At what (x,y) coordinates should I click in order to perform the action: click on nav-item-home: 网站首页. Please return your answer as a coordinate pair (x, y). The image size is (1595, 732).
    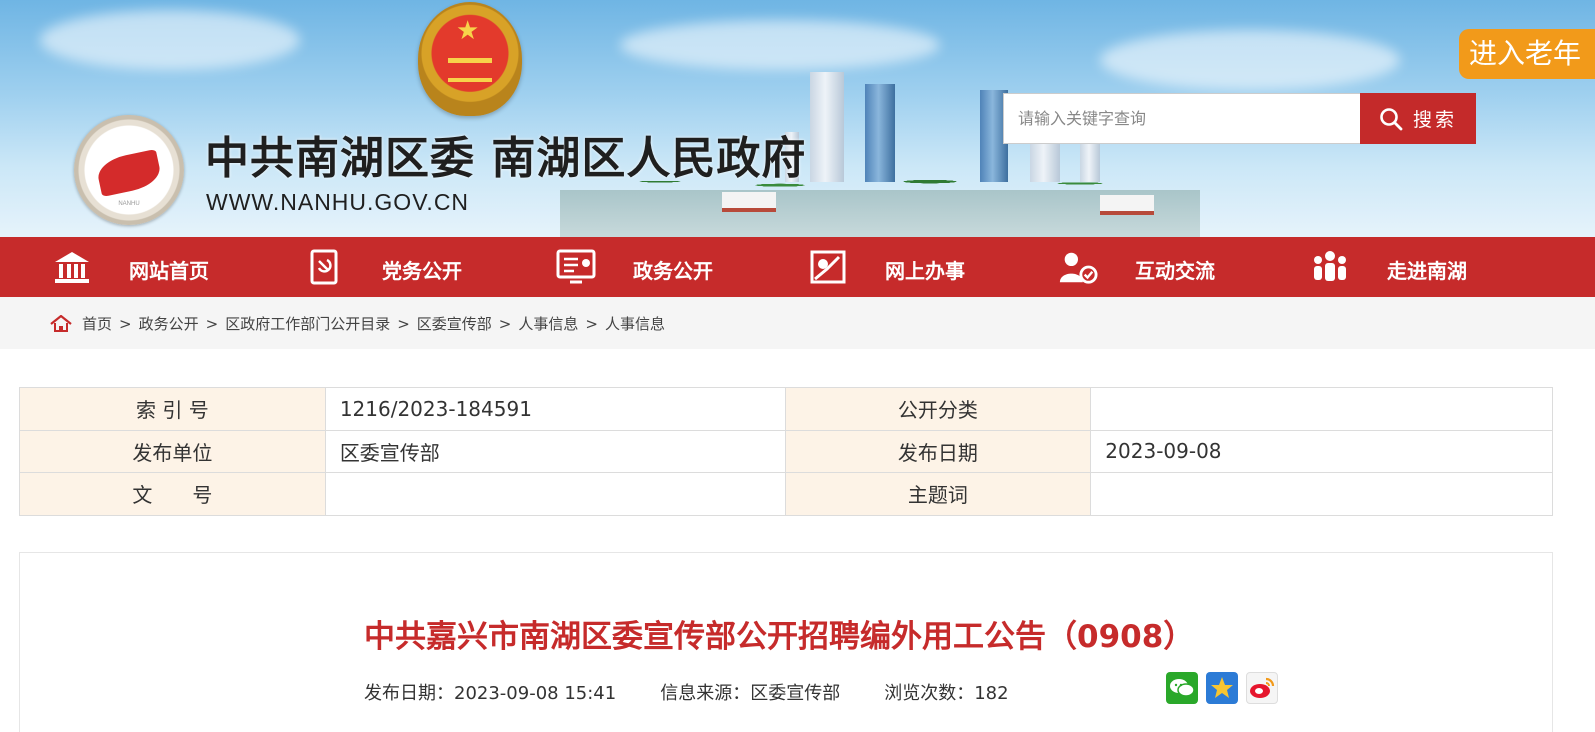
    Looking at the image, I should click on (162, 267).